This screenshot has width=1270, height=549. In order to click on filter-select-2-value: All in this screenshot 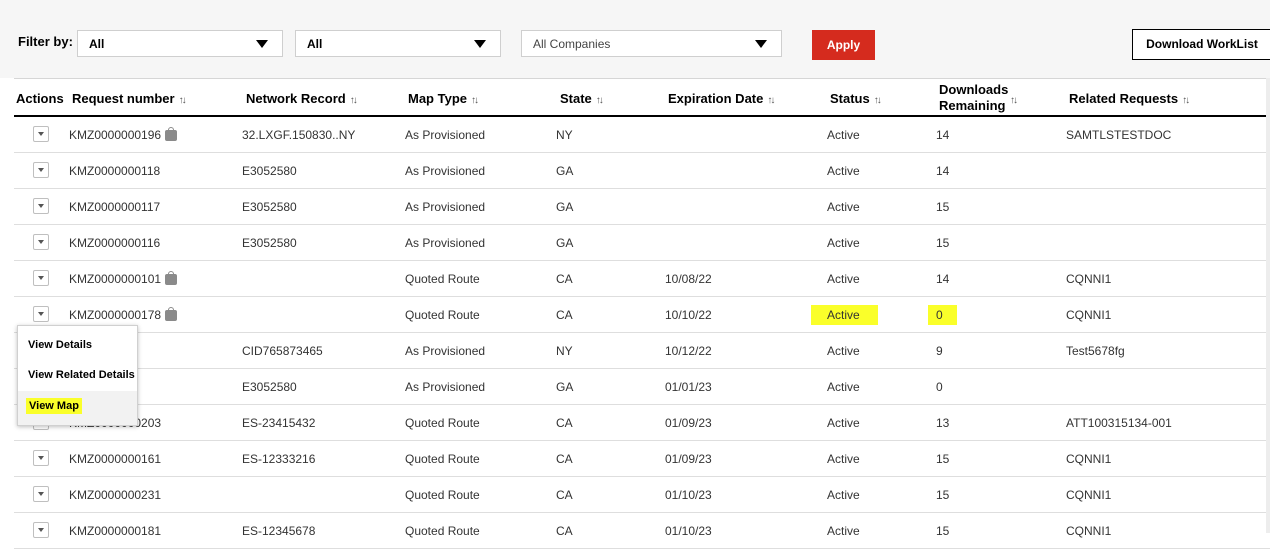, I will do `click(315, 44)`.